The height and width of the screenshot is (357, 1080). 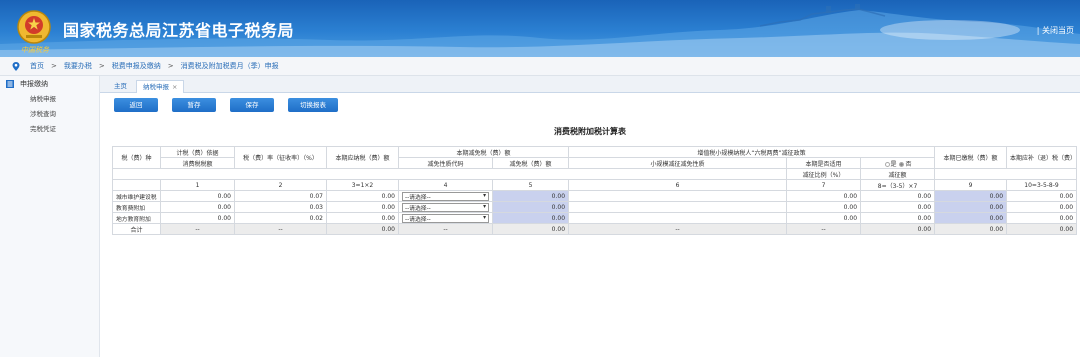 What do you see at coordinates (136, 105) in the screenshot?
I see `back-button: 返回` at bounding box center [136, 105].